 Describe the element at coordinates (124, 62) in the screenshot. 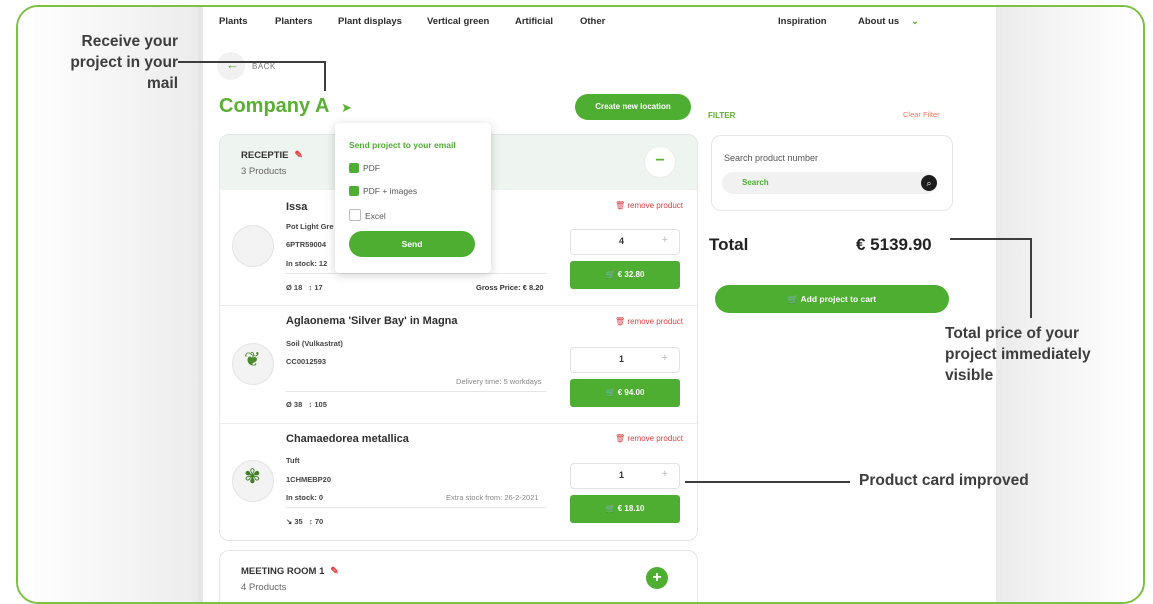

I see `annotation-line: project in your` at that location.